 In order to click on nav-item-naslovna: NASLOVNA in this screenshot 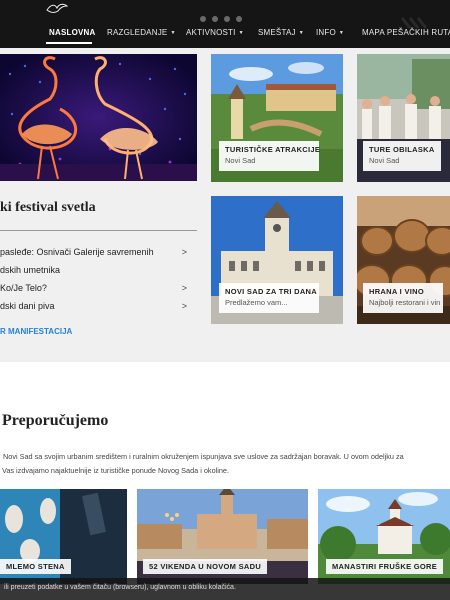, I will do `click(72, 32)`.